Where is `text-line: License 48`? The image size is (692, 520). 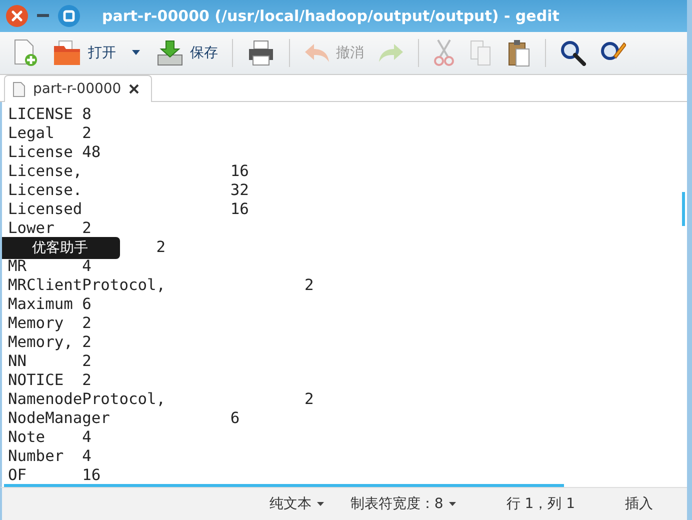 text-line: License 48 is located at coordinates (54, 152).